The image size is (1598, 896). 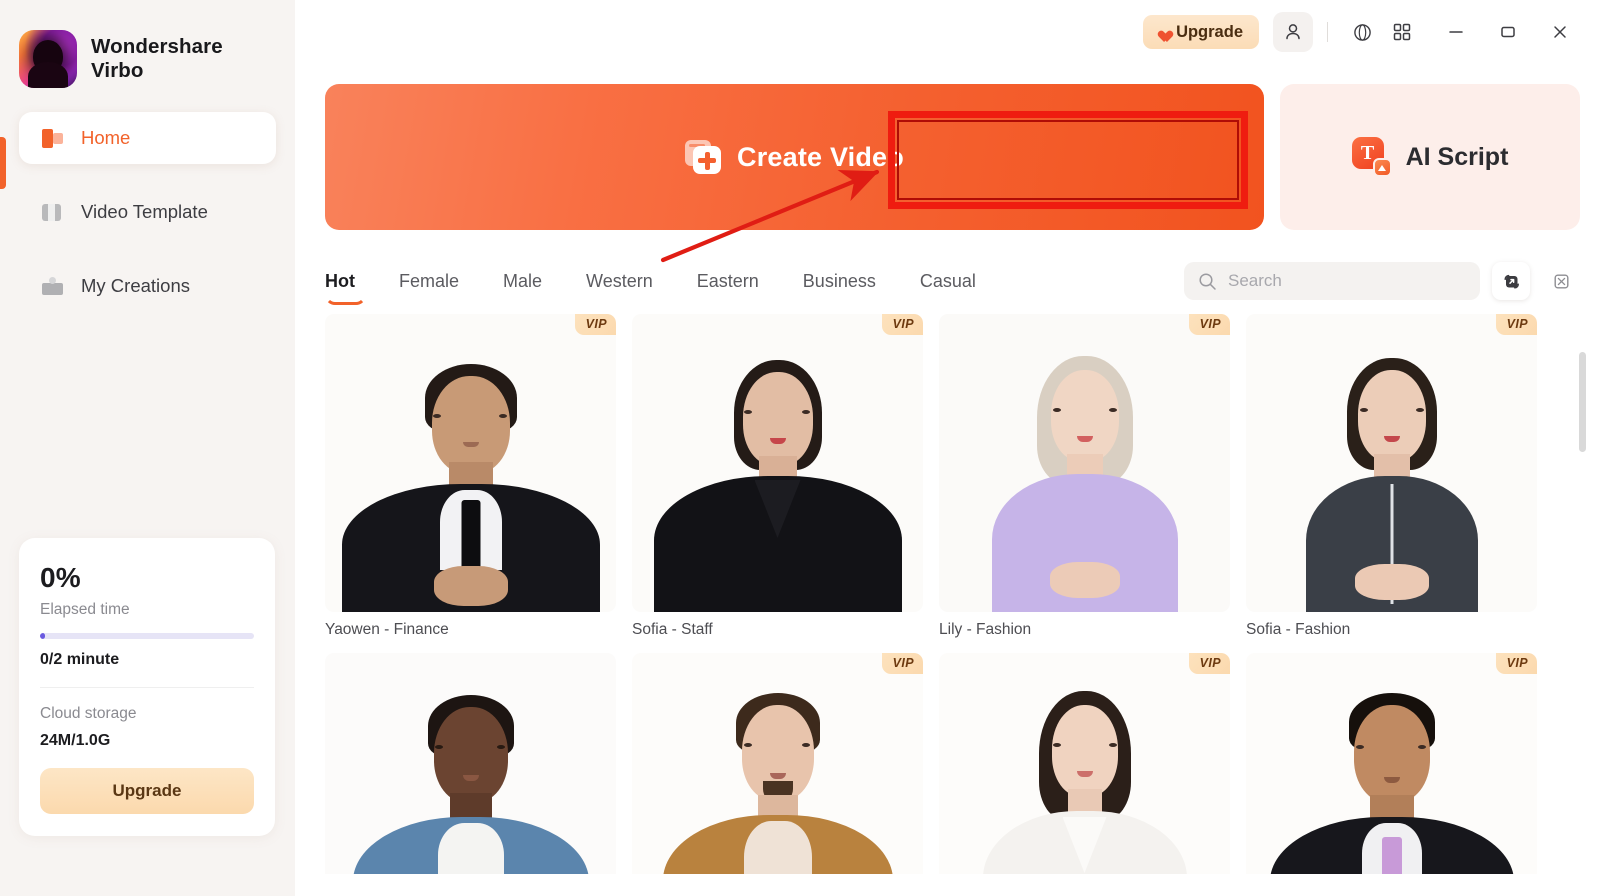 What do you see at coordinates (1508, 32) in the screenshot?
I see `maximize-button` at bounding box center [1508, 32].